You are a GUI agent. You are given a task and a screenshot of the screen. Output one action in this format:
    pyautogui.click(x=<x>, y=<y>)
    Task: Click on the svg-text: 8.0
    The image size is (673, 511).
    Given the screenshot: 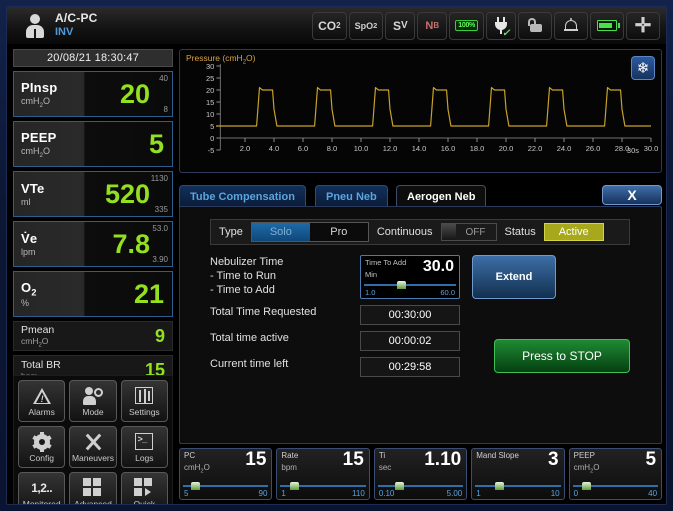 What is the action you would take?
    pyautogui.click(x=332, y=148)
    